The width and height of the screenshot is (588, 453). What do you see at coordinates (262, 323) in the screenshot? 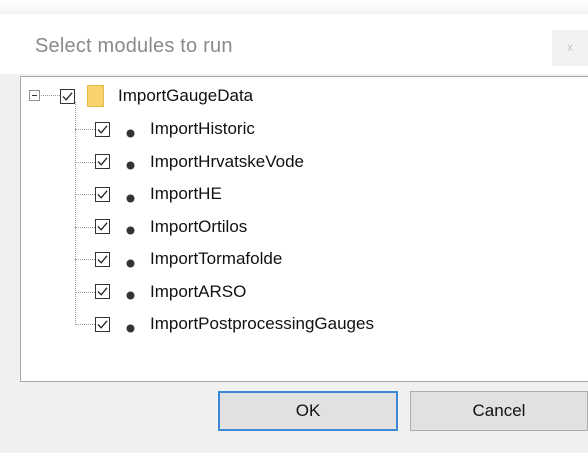
I see `module-label: ImportPostprocessingGauges` at bounding box center [262, 323].